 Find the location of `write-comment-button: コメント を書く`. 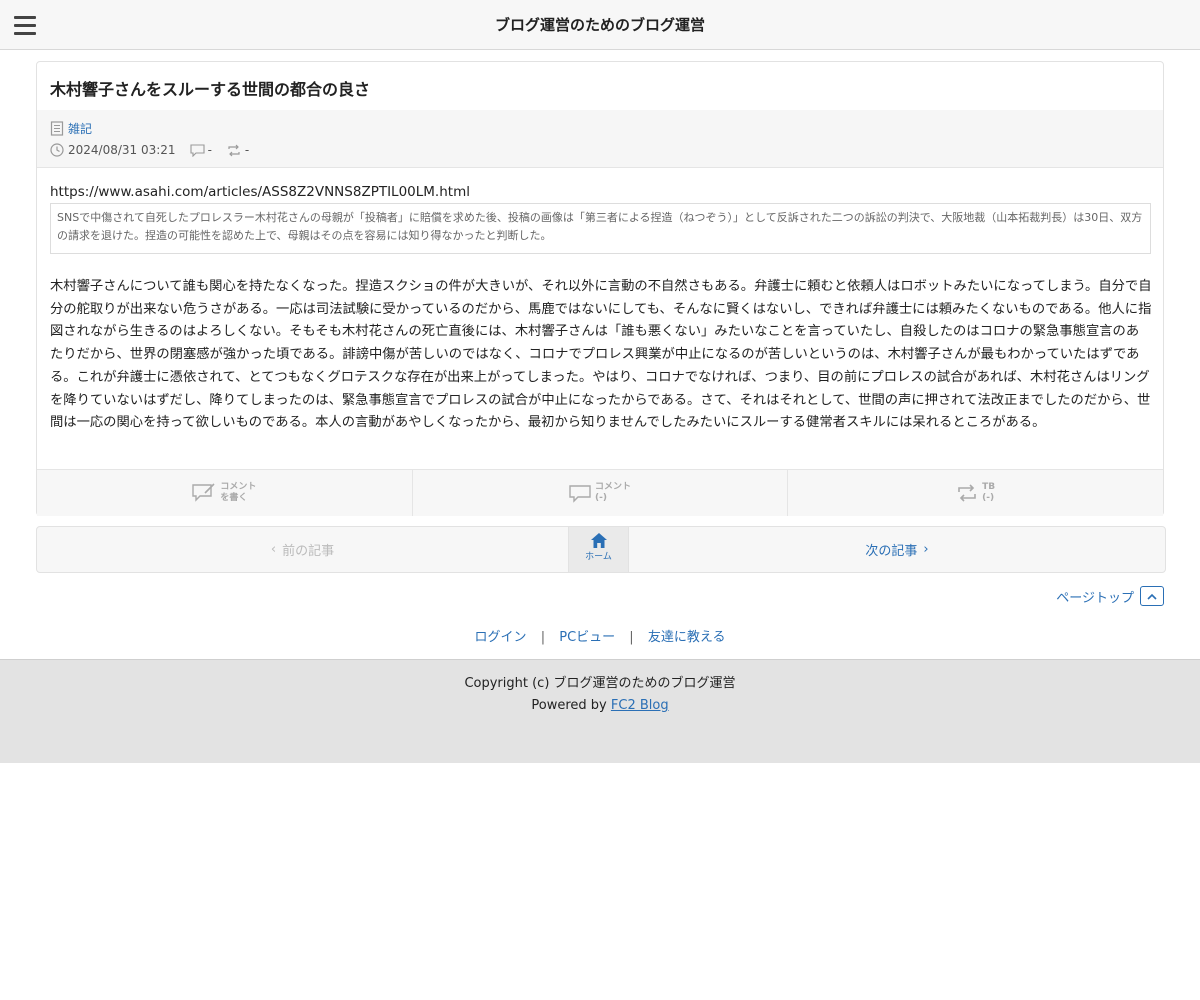

write-comment-button: コメント を書く is located at coordinates (225, 493).